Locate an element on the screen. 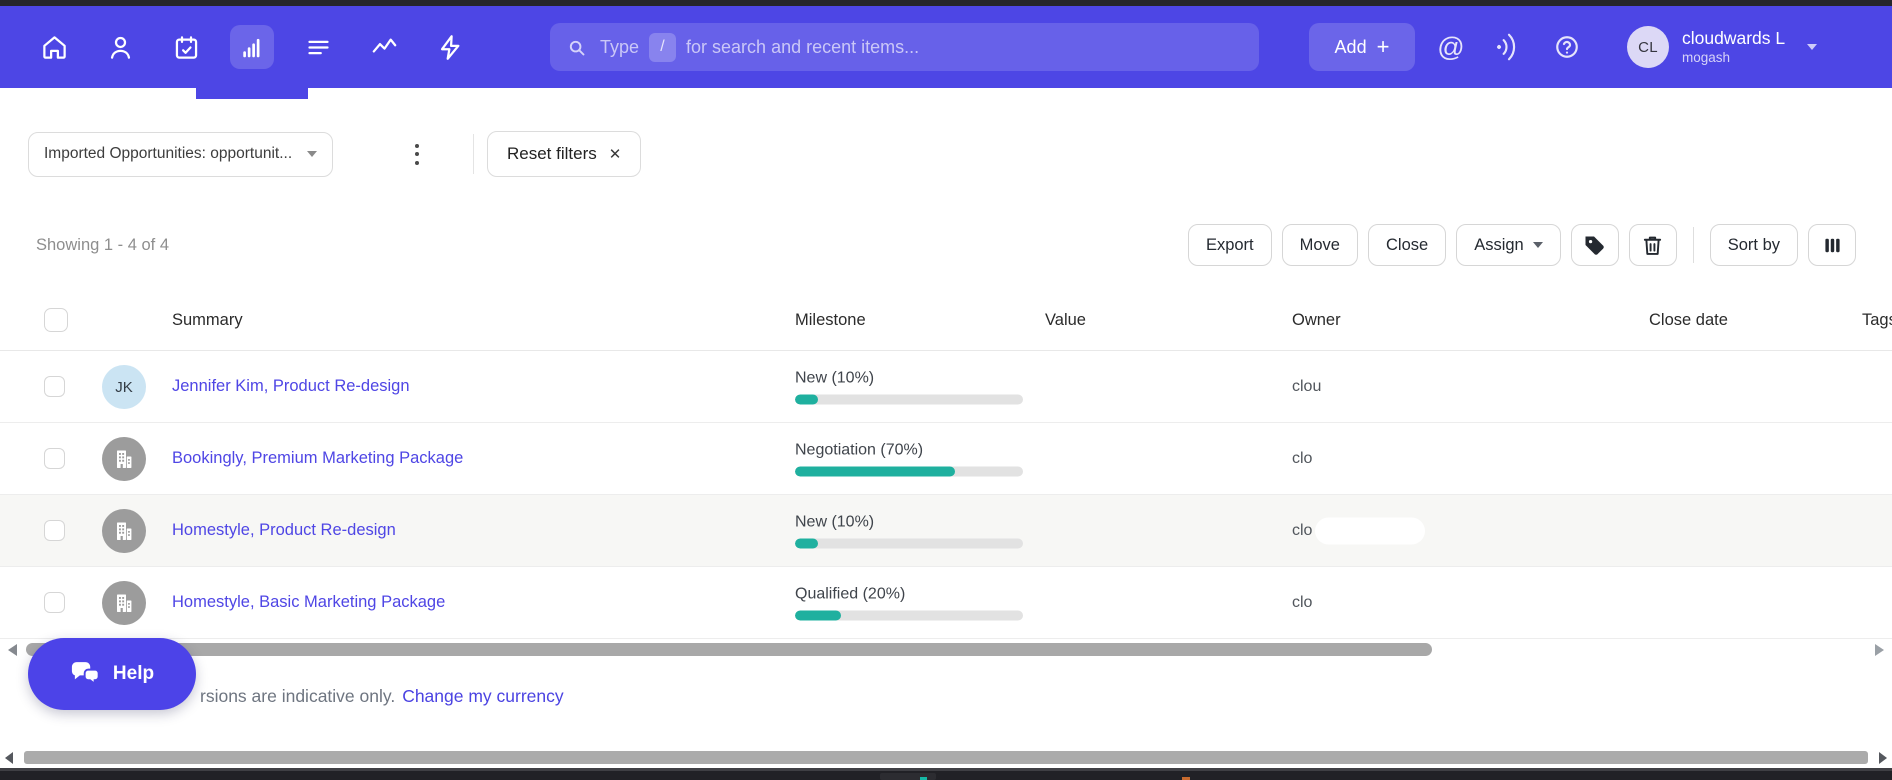 This screenshot has width=1892, height=780. milestone-cell: Negotiation (70%) is located at coordinates (909, 458).